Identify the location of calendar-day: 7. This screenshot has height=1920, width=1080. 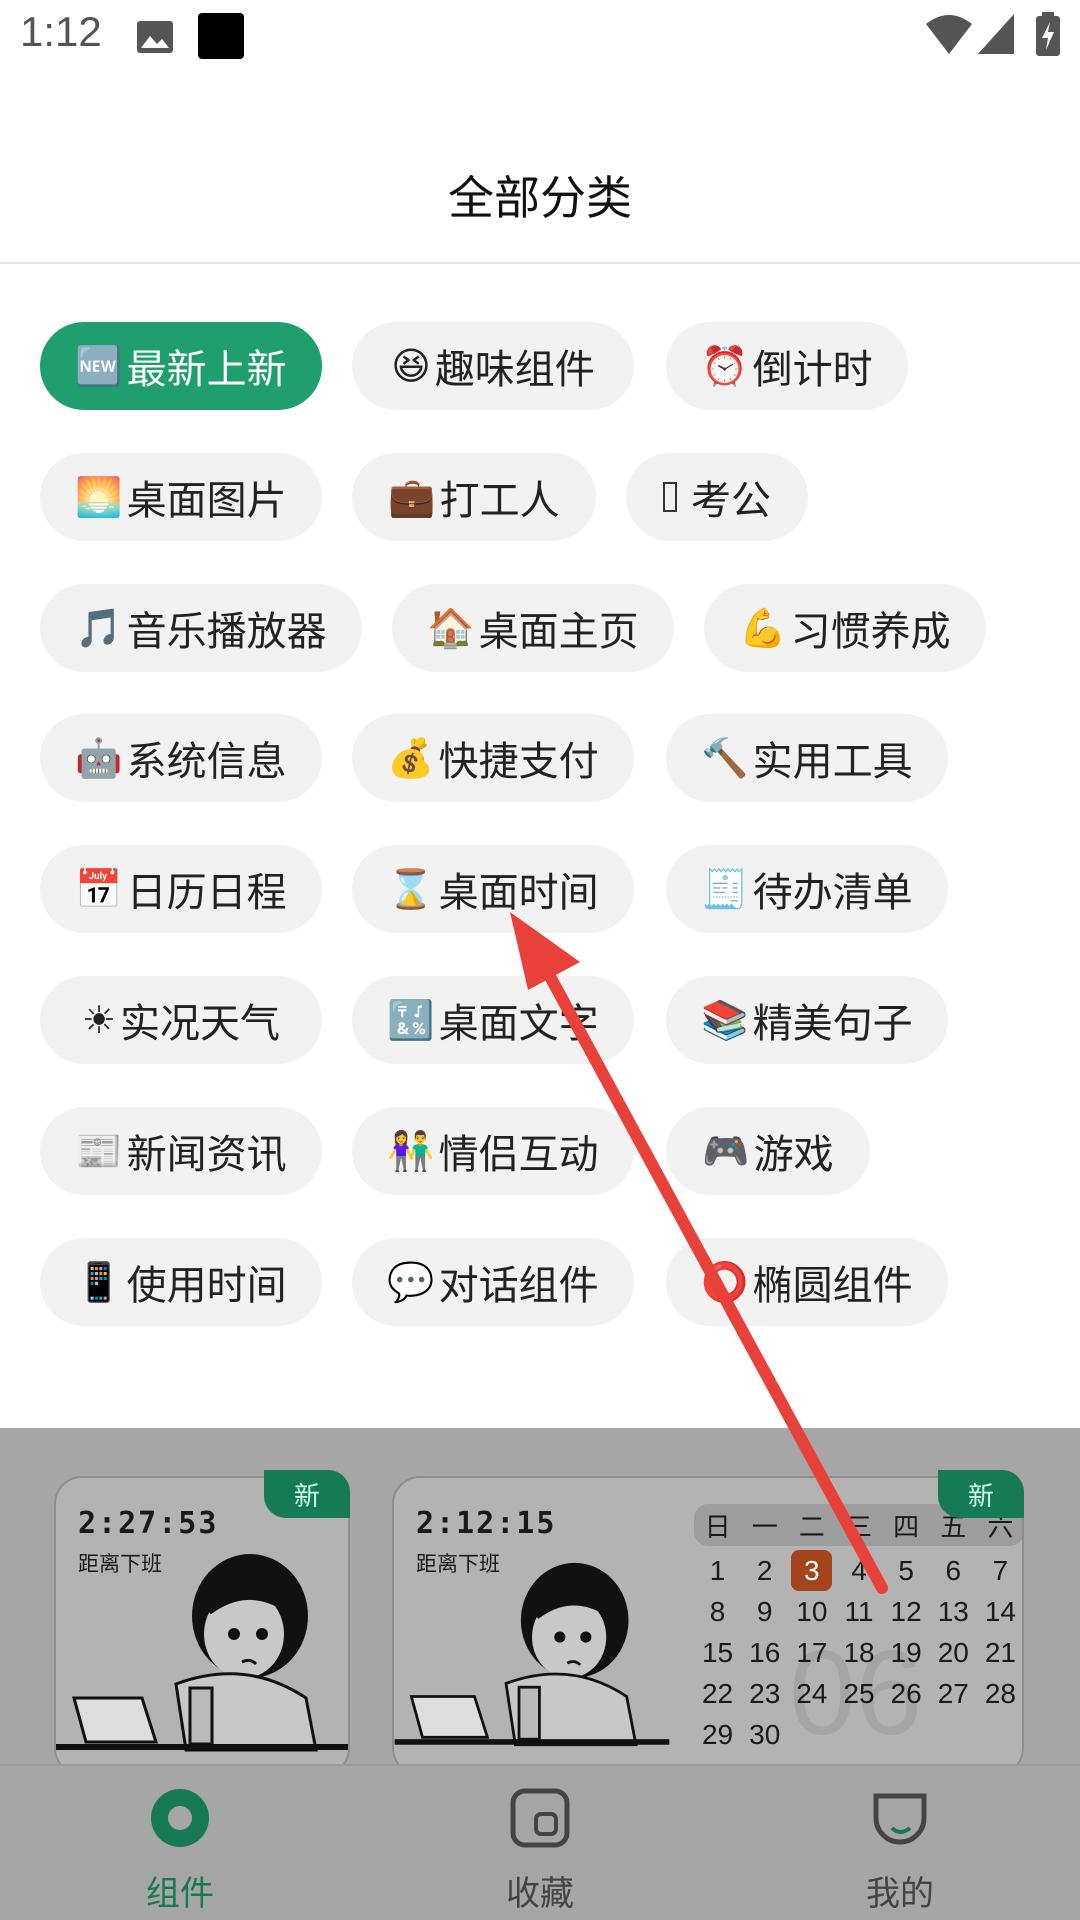
(1000, 1570).